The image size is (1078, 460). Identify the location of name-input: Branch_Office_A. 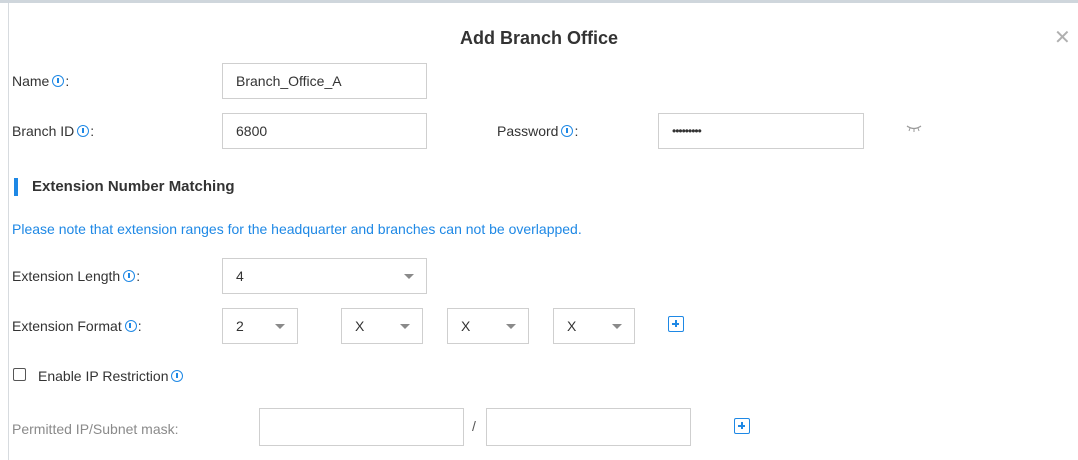
(324, 81).